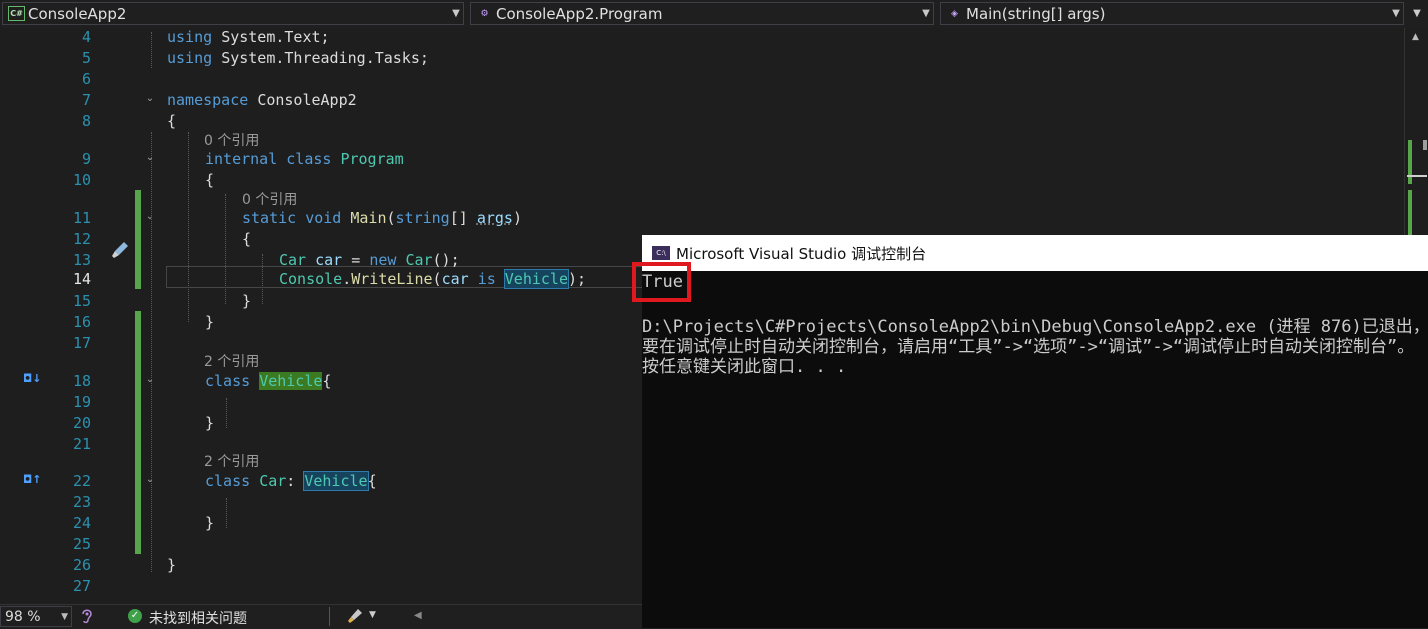 Image resolution: width=1428 pixels, height=629 pixels. What do you see at coordinates (208, 100) in the screenshot?
I see `keyword: namespace` at bounding box center [208, 100].